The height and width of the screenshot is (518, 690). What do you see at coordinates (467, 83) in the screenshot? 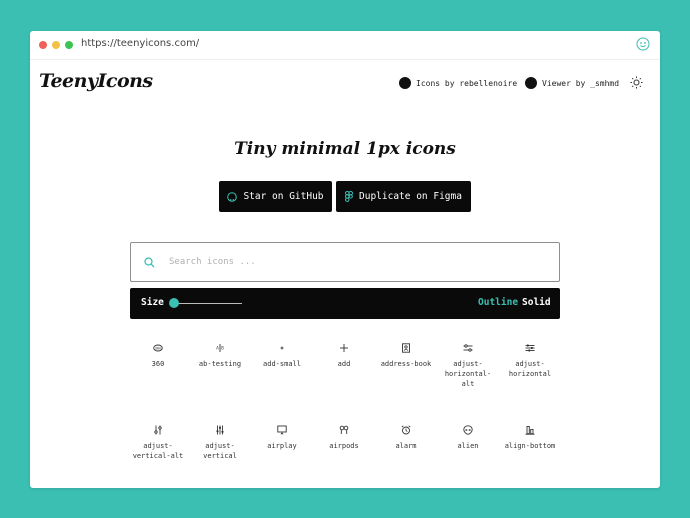
I see `icons-credit-text: Icons by rebellenoire` at bounding box center [467, 83].